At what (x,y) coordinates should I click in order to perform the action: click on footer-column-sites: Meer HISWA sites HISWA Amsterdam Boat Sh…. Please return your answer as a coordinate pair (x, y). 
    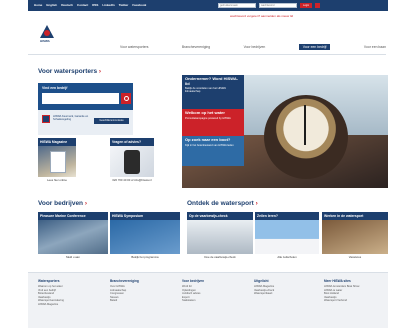
    Looking at the image, I should click on (356, 291).